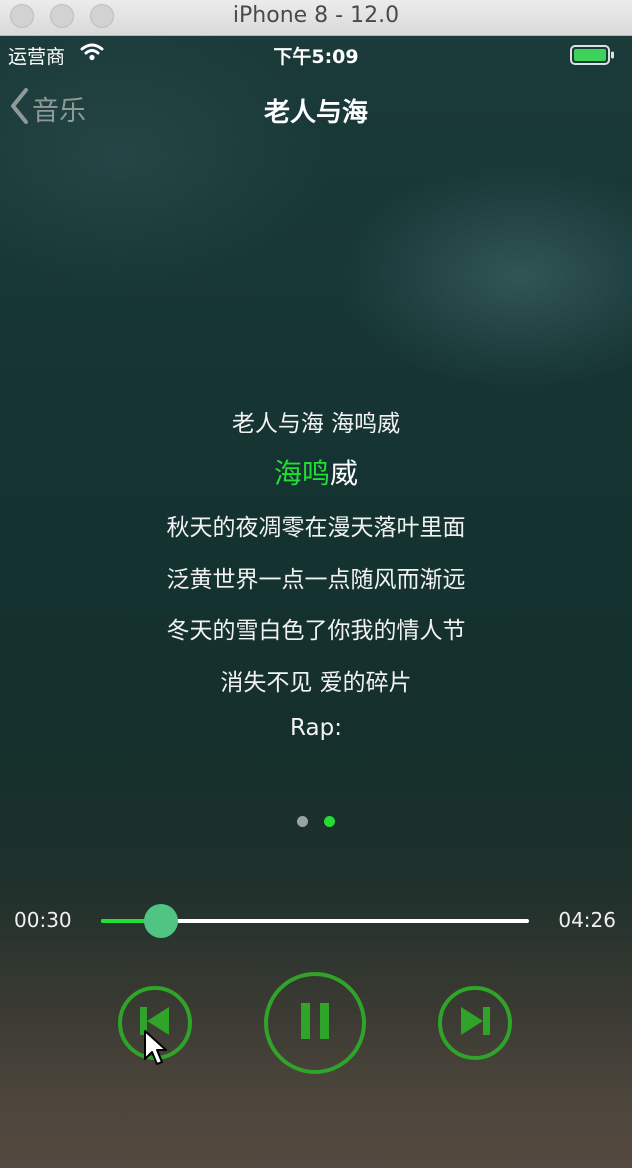 The height and width of the screenshot is (1168, 632). I want to click on lyric-line: 秋天的夜凋零在漫天落叶里面, so click(316, 528).